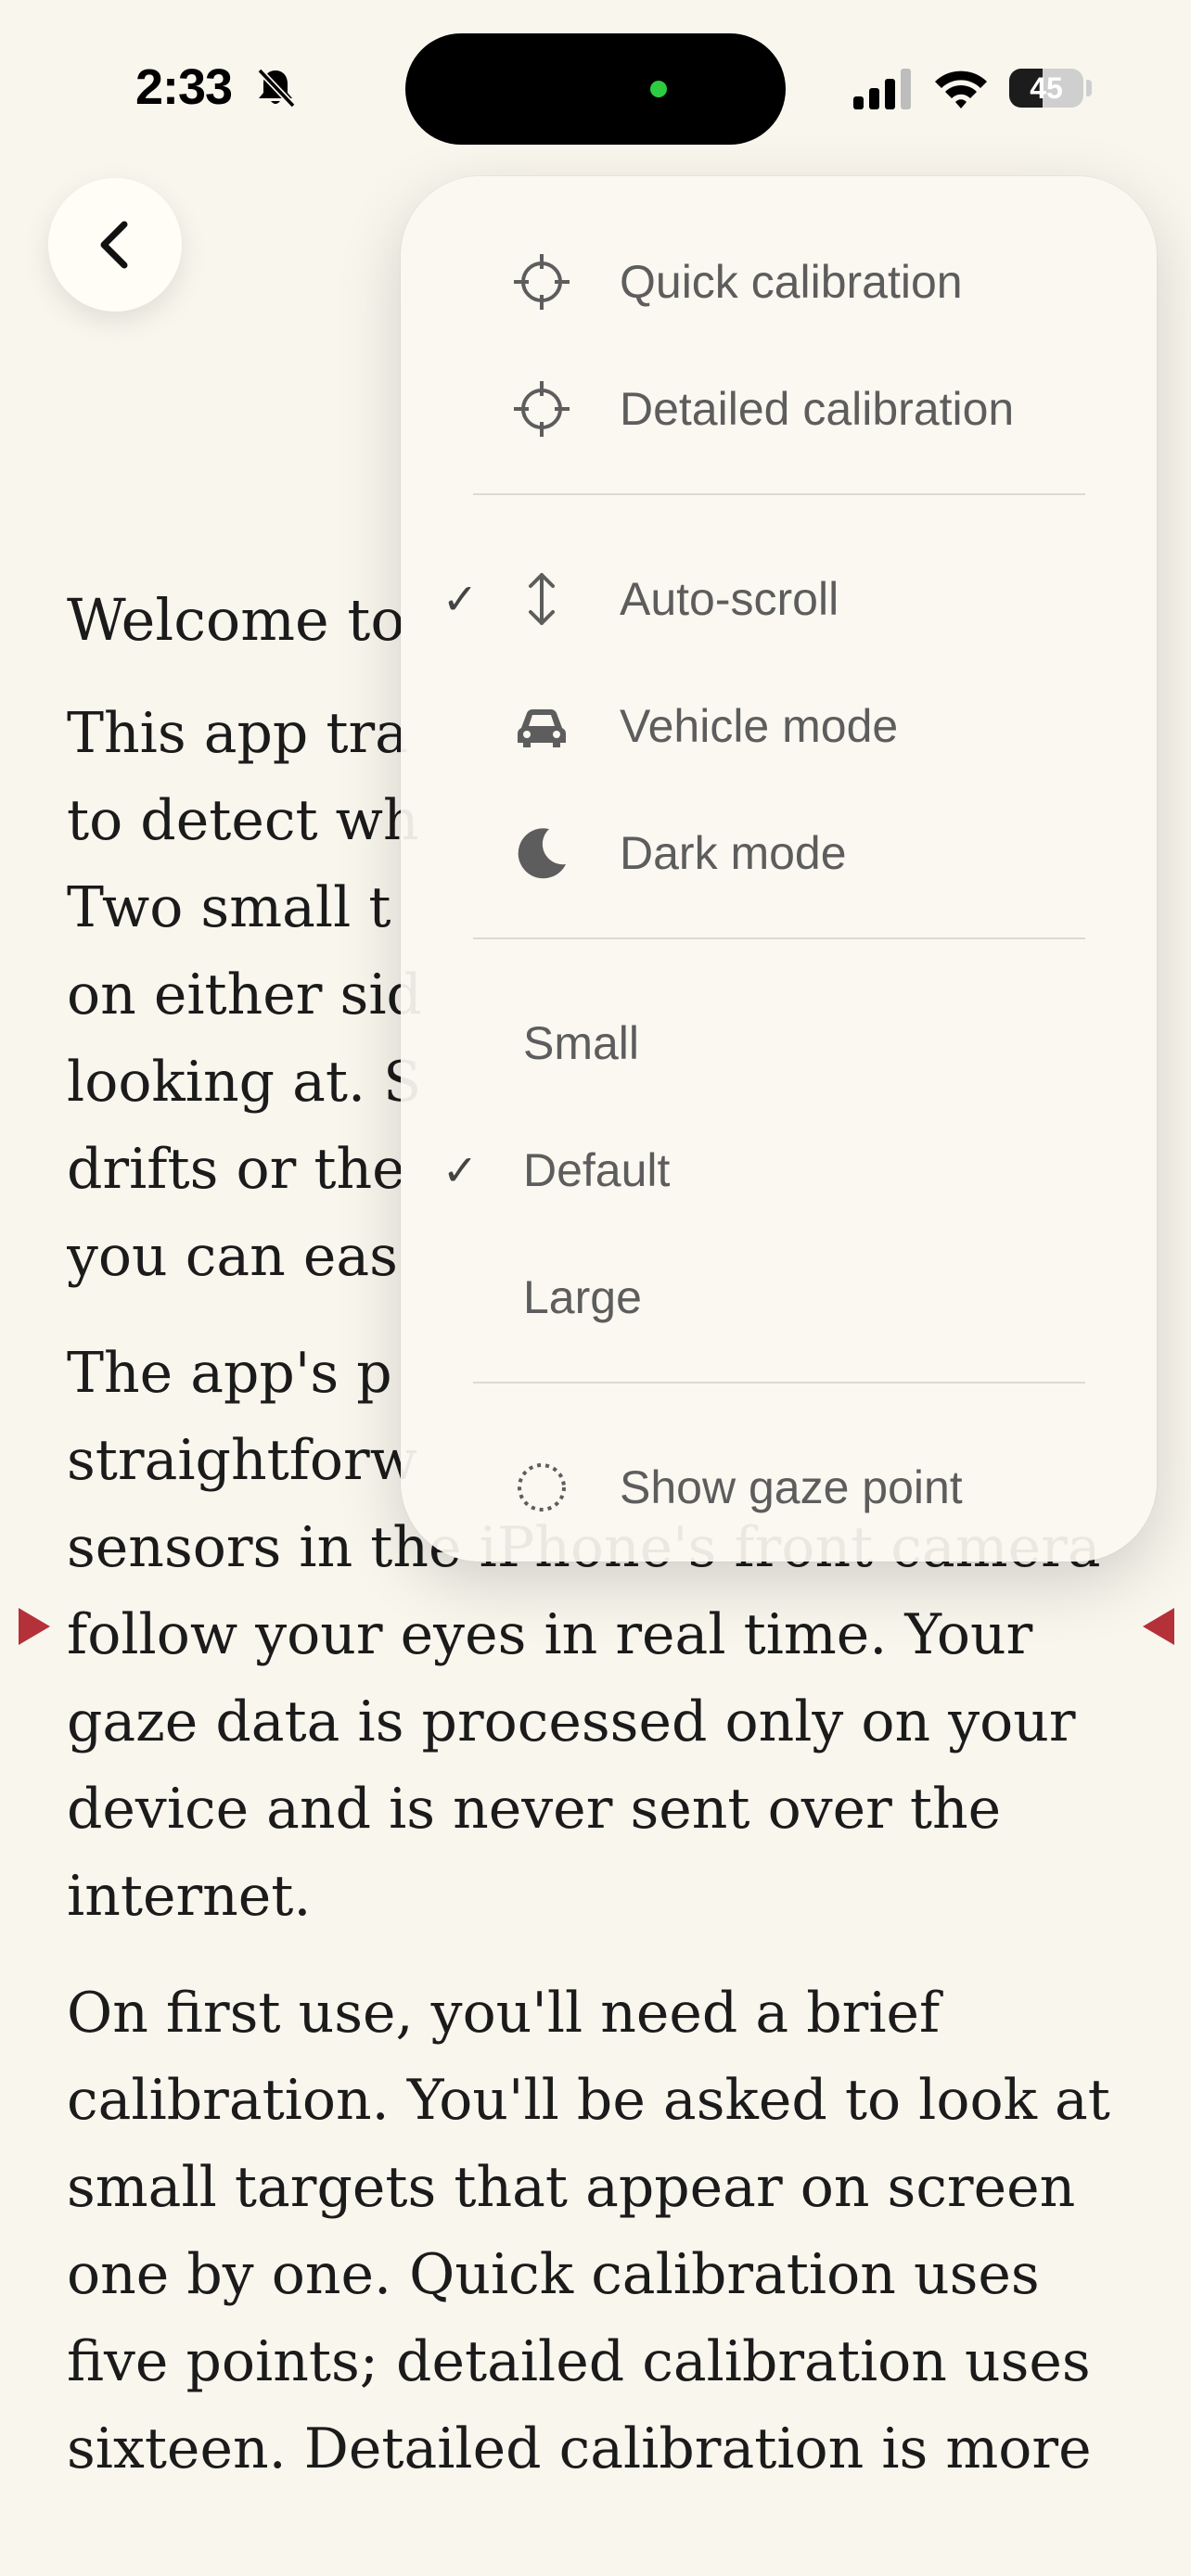 This screenshot has width=1191, height=2576. Describe the element at coordinates (542, 1487) in the screenshot. I see `dotted-circle-icon` at that location.